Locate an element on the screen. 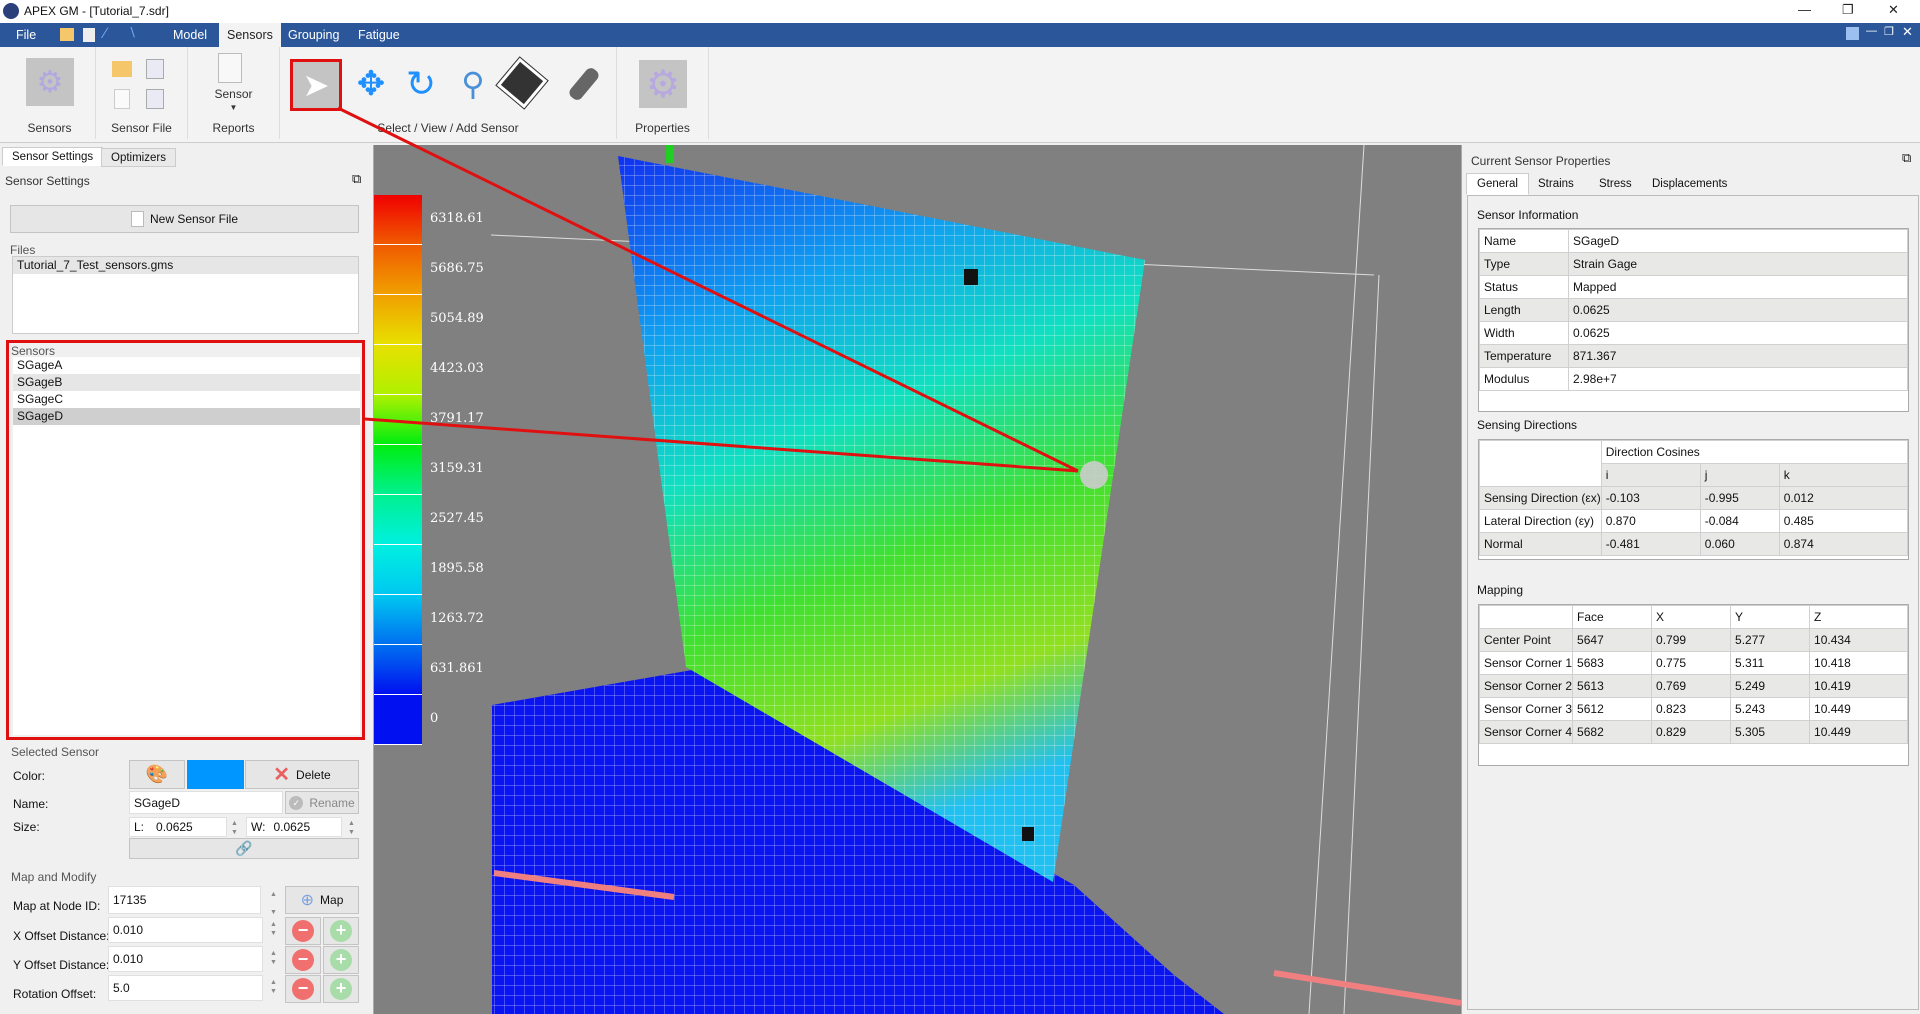 This screenshot has height=1014, width=1920. tab-displacements: Displacements is located at coordinates (1689, 184).